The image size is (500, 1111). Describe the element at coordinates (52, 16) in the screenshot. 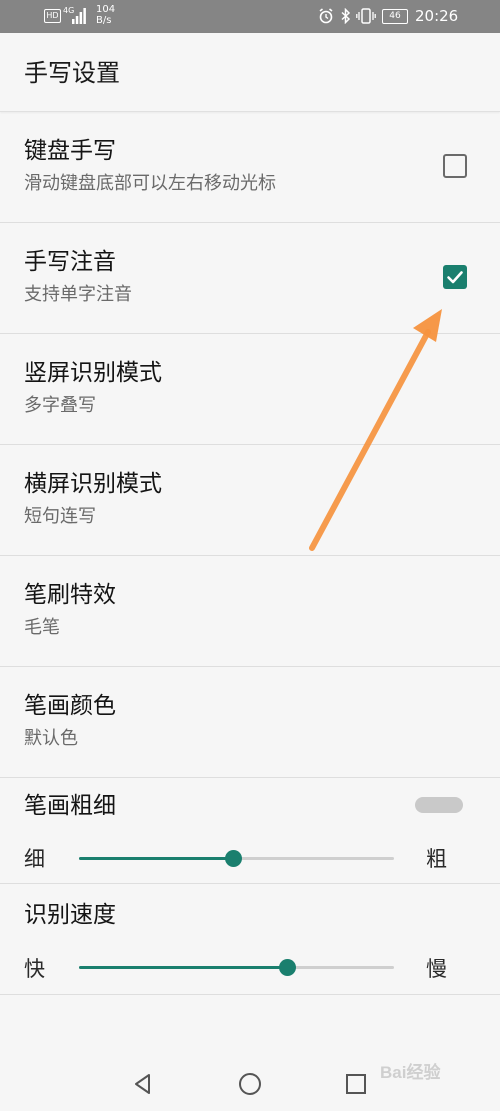

I see `hd-icon: HD` at that location.